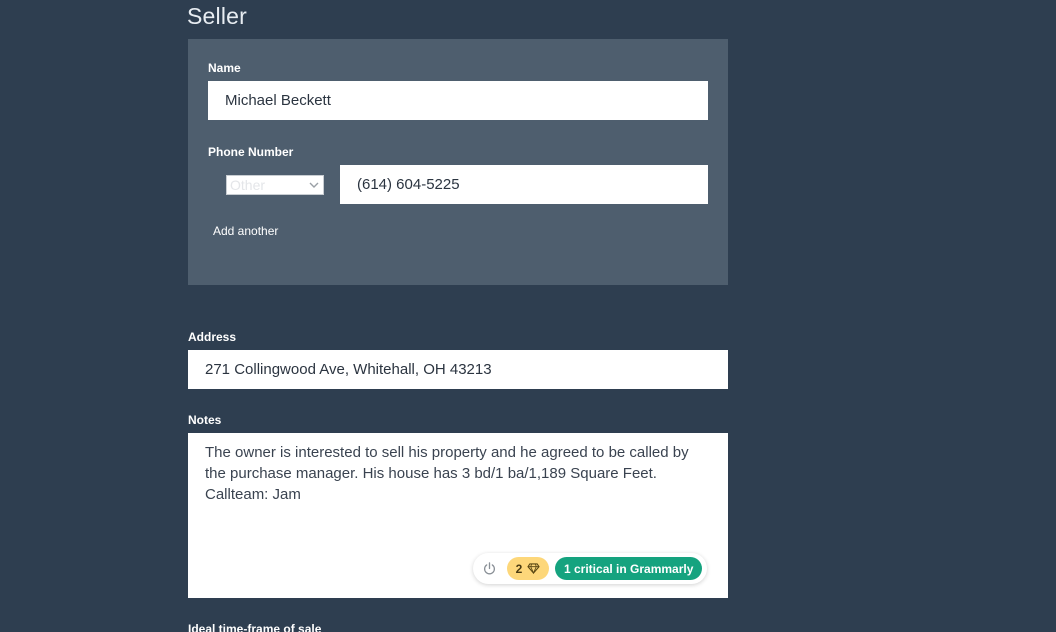 This screenshot has height=632, width=1056. I want to click on premium-count: 2, so click(519, 568).